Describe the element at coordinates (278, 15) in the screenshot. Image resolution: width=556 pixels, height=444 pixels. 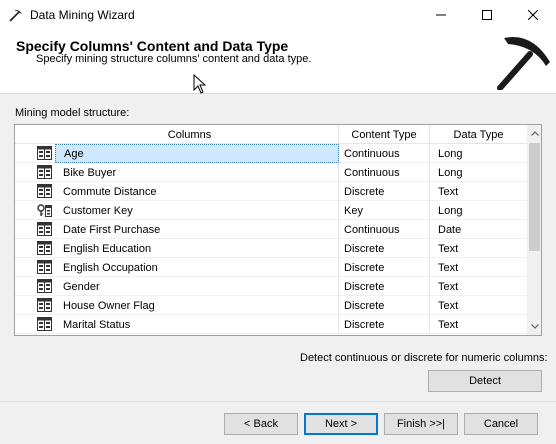
I see `title-bar: Data Mining Wizard` at that location.